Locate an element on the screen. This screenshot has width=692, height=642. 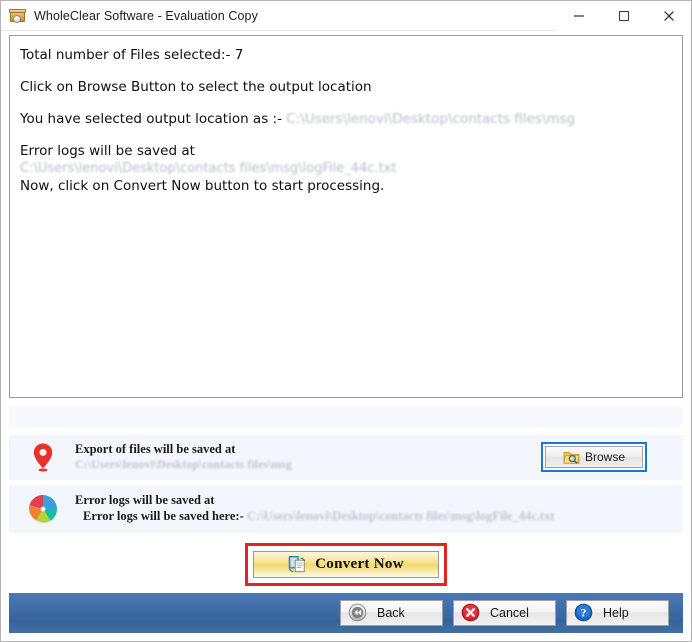
convert-now-button: Convert Now is located at coordinates (346, 564).